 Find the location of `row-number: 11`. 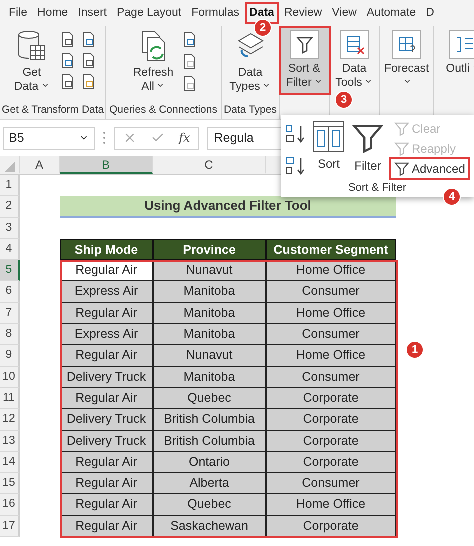

row-number: 11 is located at coordinates (10, 399).